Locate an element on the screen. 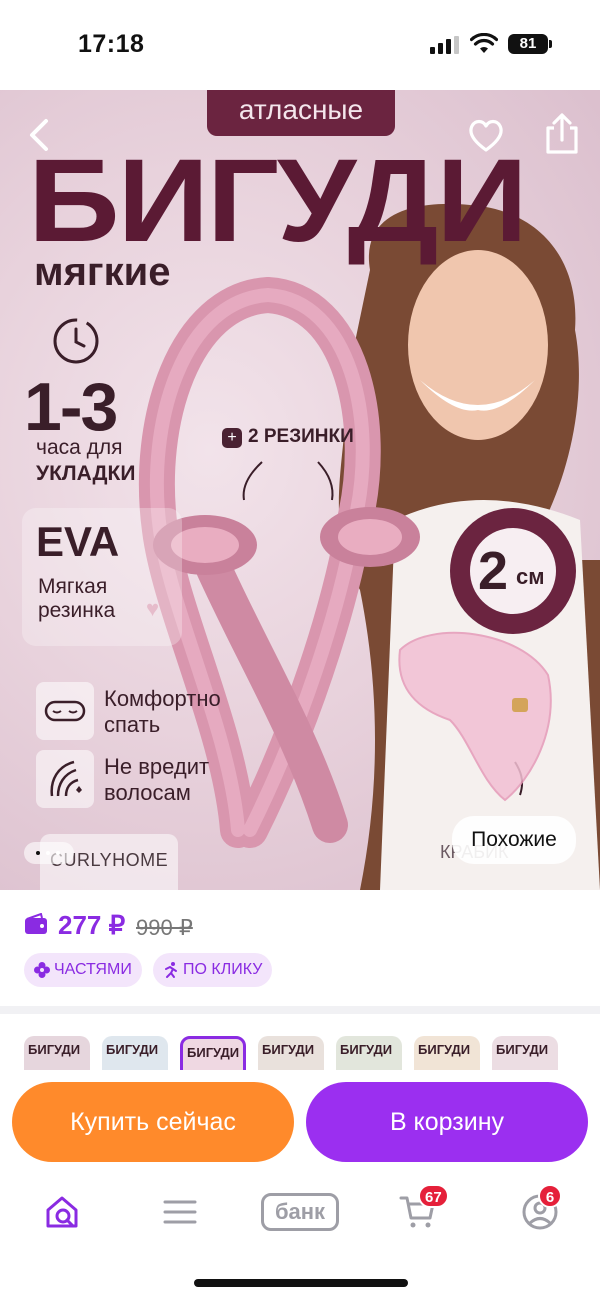 Image resolution: width=600 pixels, height=1300 pixels. battery-indicator: 81 is located at coordinates (528, 44).